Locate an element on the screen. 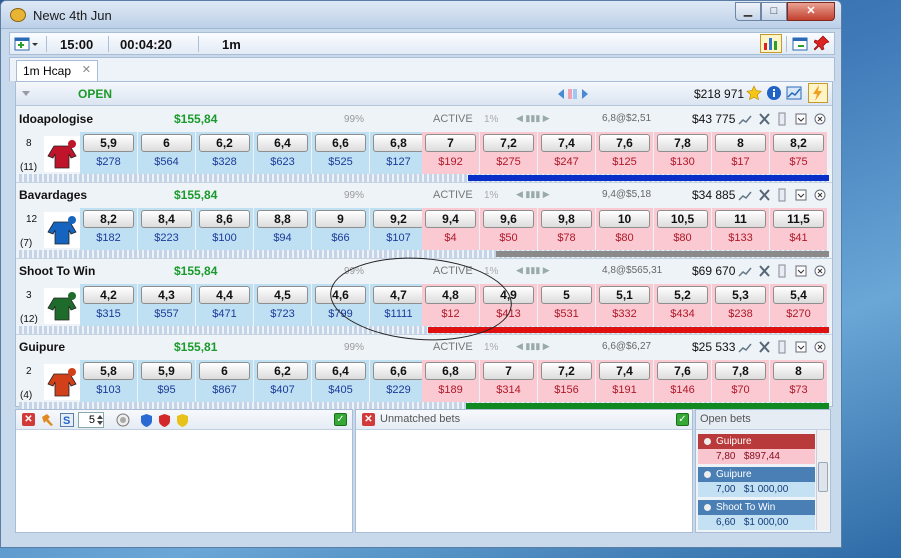 The height and width of the screenshot is (558, 901). lay-price-cell: 7,2 $275 is located at coordinates (508, 153).